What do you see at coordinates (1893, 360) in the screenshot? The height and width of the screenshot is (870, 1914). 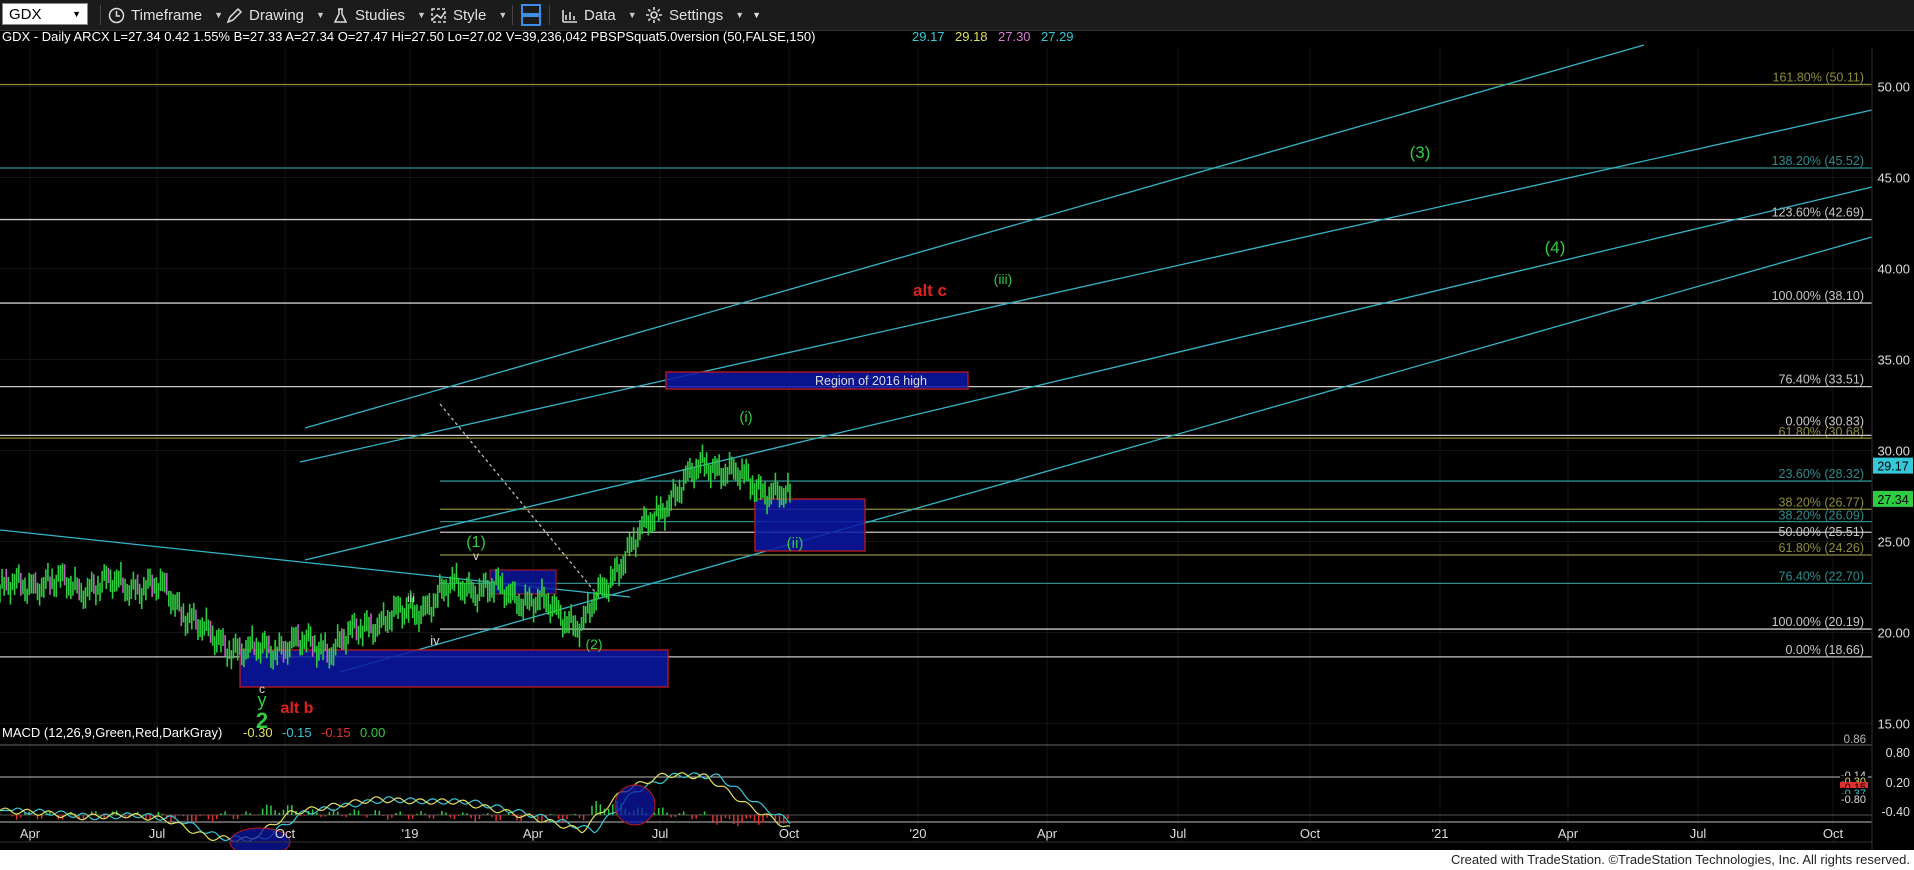 I see `price-axis-tick: 35.00` at bounding box center [1893, 360].